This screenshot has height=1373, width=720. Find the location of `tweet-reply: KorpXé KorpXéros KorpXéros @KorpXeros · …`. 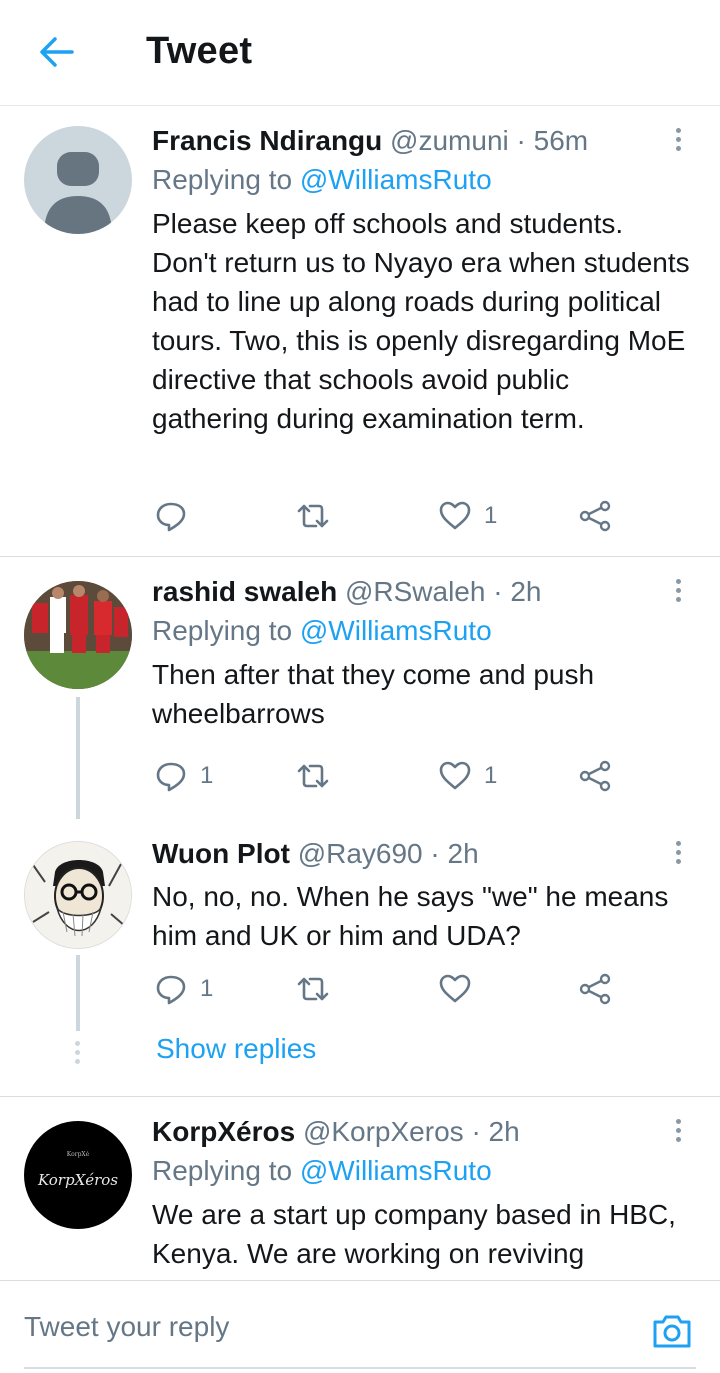

tweet-reply: KorpXé KorpXéros KorpXéros @KorpXeros · … is located at coordinates (360, 1188).